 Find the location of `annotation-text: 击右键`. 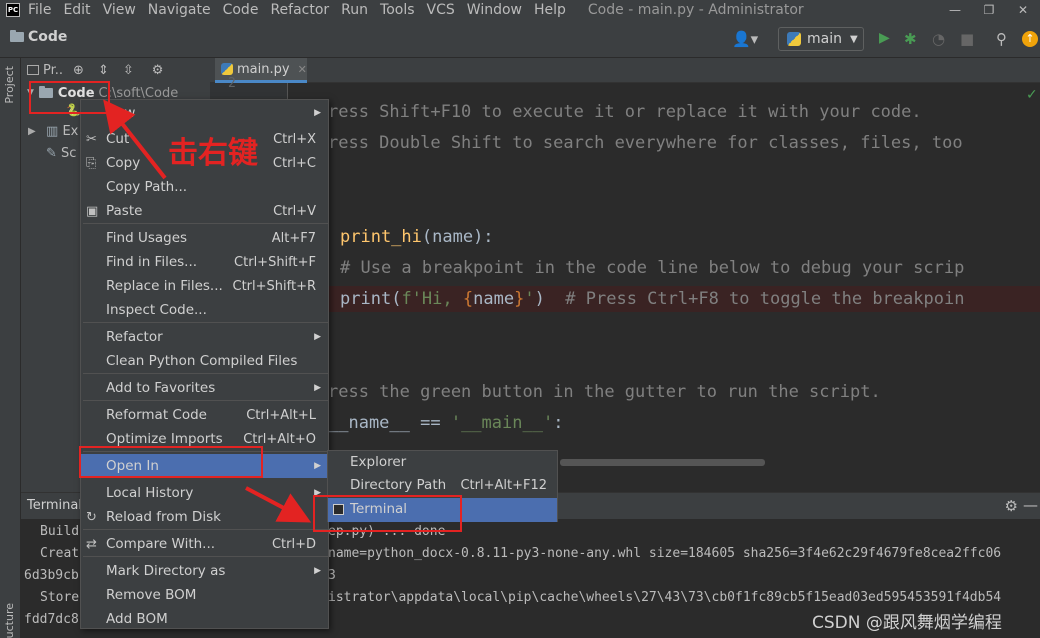

annotation-text: 击右键 is located at coordinates (213, 153).